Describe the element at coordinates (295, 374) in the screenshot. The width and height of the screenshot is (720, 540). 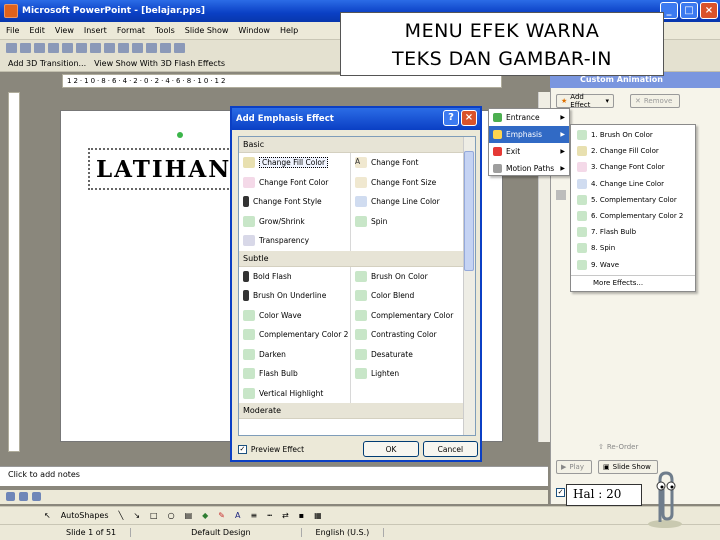
I see `list-item: Flash Bulb` at that location.